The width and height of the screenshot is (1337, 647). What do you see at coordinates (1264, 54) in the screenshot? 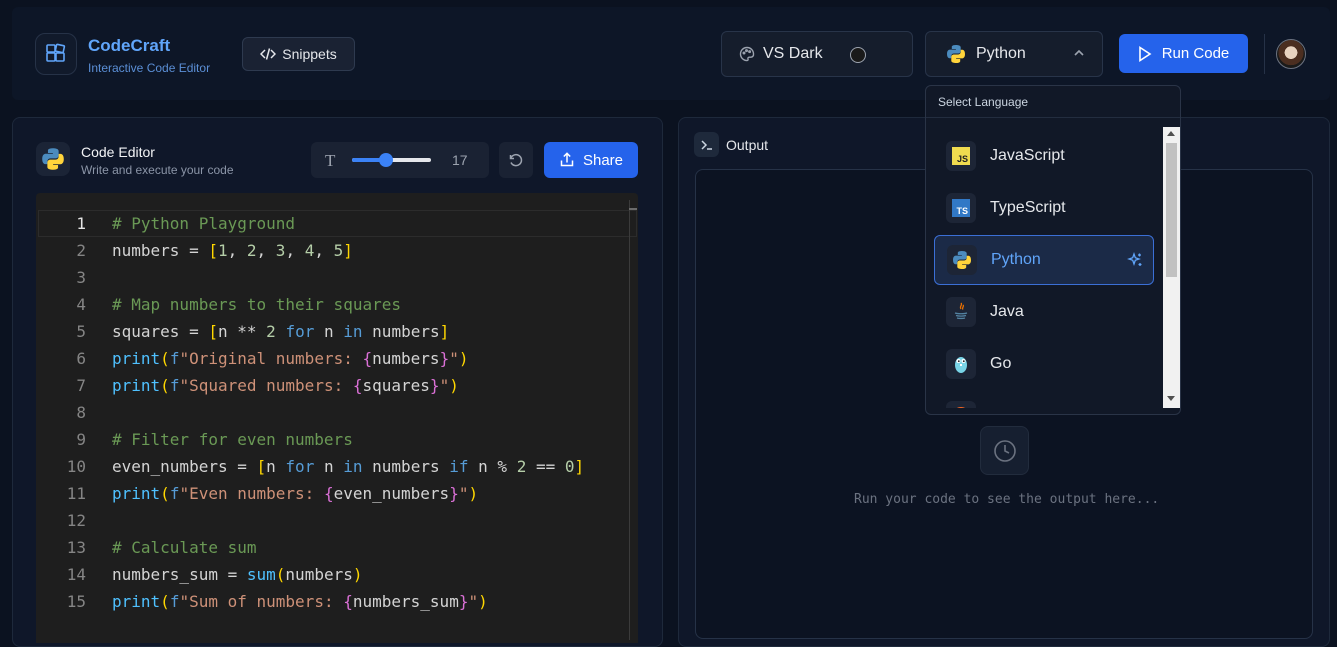
I see `header-divider` at bounding box center [1264, 54].